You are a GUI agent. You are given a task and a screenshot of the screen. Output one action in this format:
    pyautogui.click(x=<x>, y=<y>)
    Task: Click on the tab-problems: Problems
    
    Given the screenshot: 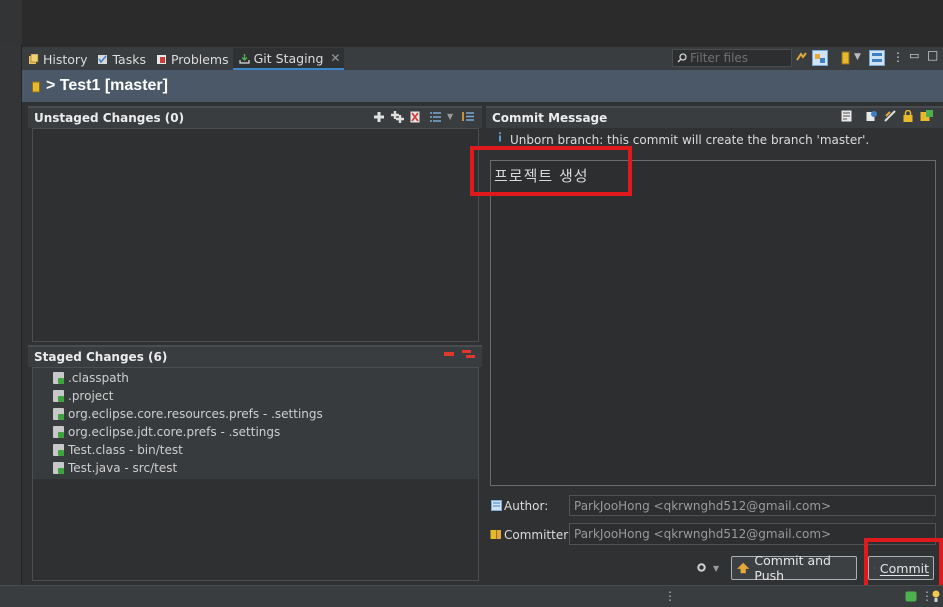 What is the action you would take?
    pyautogui.click(x=191, y=59)
    